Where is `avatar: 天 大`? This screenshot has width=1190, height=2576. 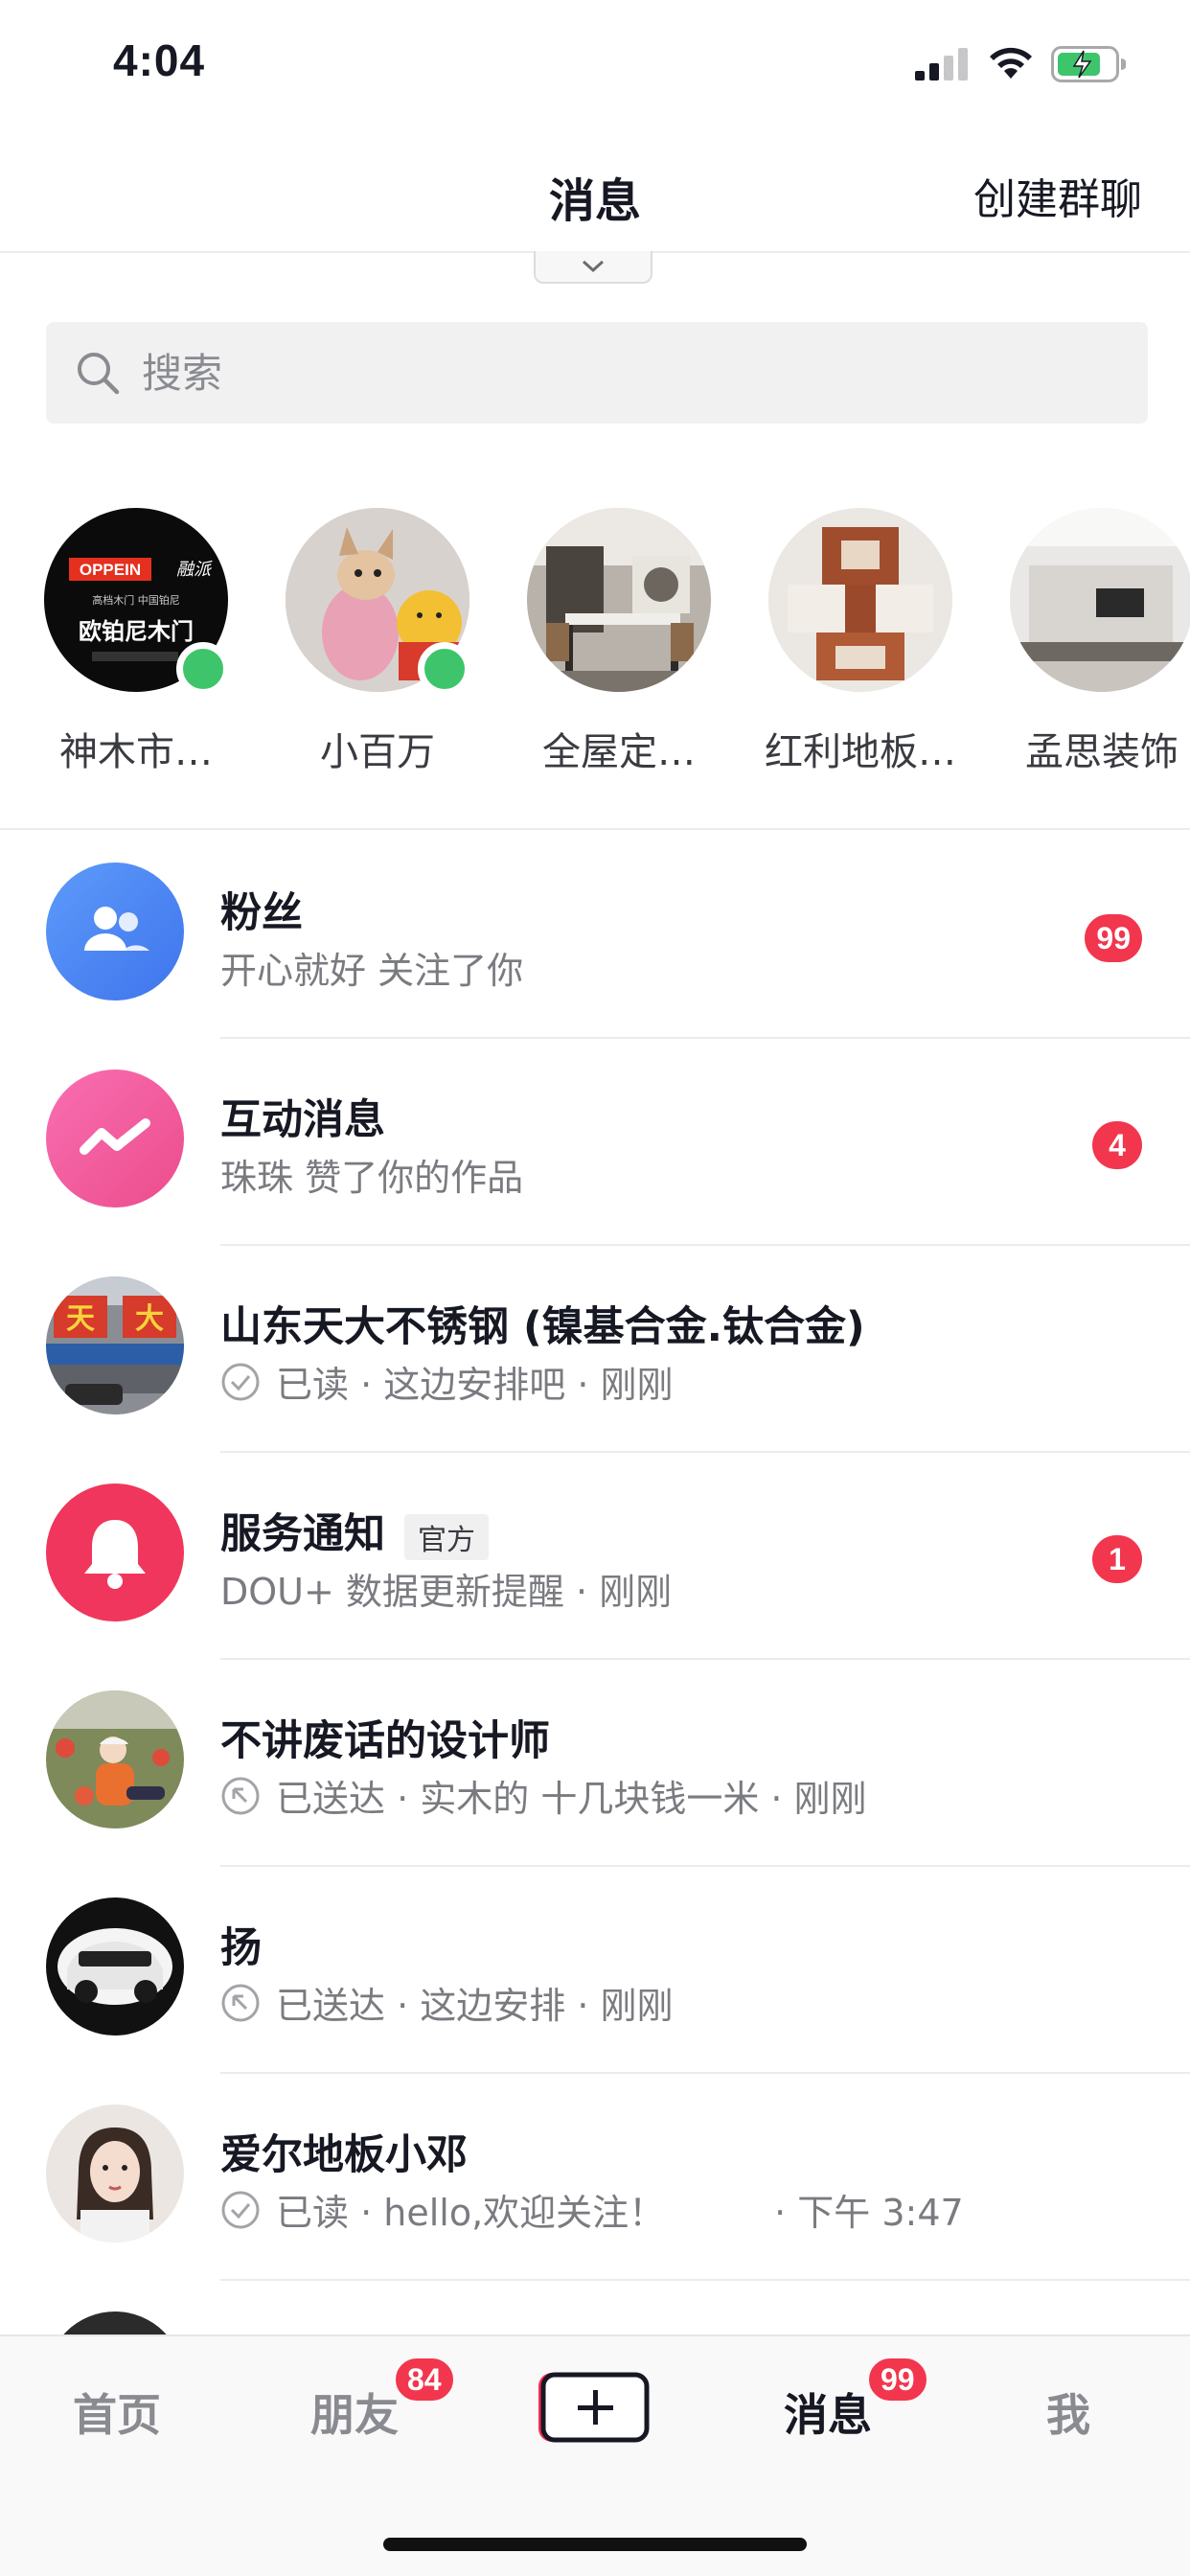
avatar: 天 大 is located at coordinates (115, 1345).